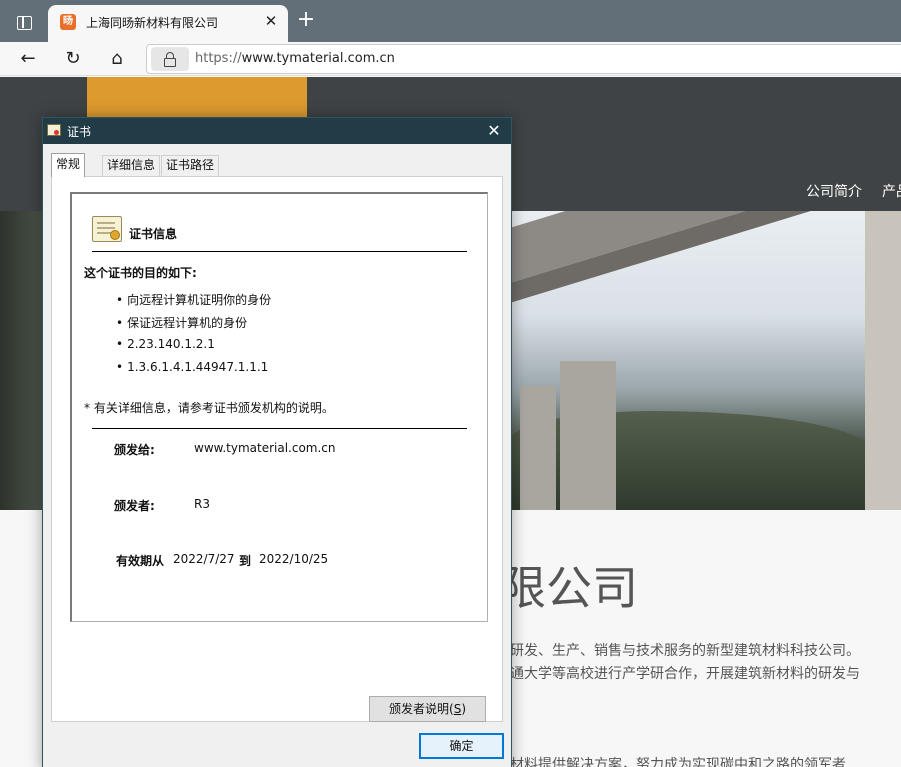 Image resolution: width=901 pixels, height=767 pixels. What do you see at coordinates (265, 448) in the screenshot?
I see `issued-to-value: www.tymaterial.com.cn` at bounding box center [265, 448].